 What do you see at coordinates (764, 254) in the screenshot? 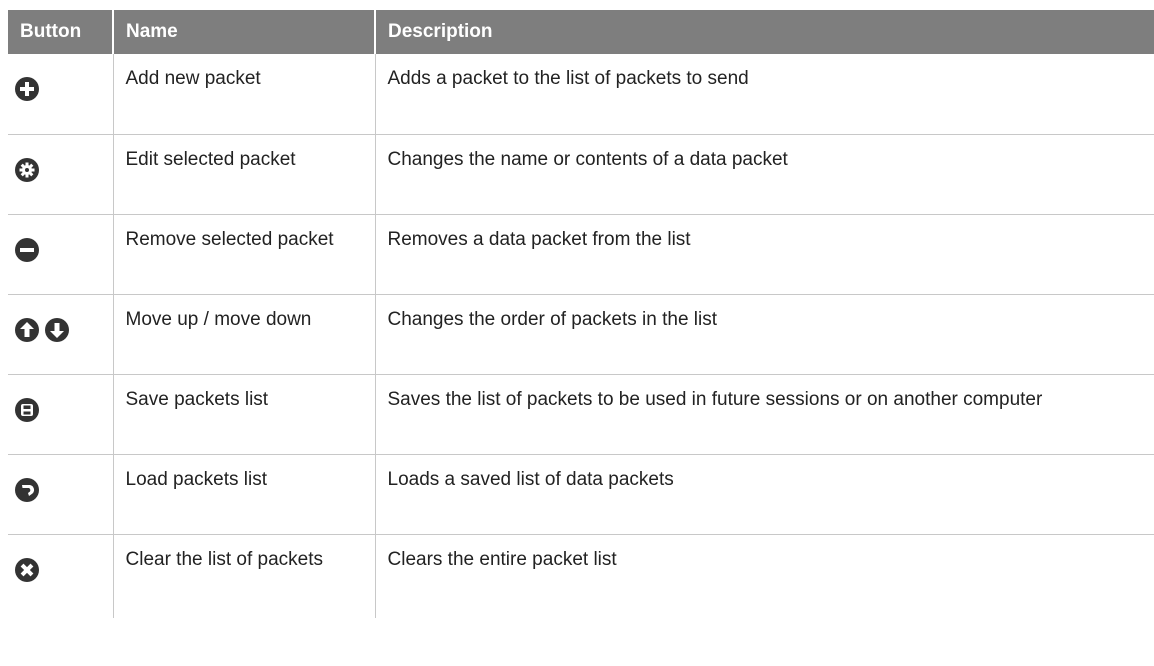
I see `description-cell: Removes a data packet from the list` at bounding box center [764, 254].